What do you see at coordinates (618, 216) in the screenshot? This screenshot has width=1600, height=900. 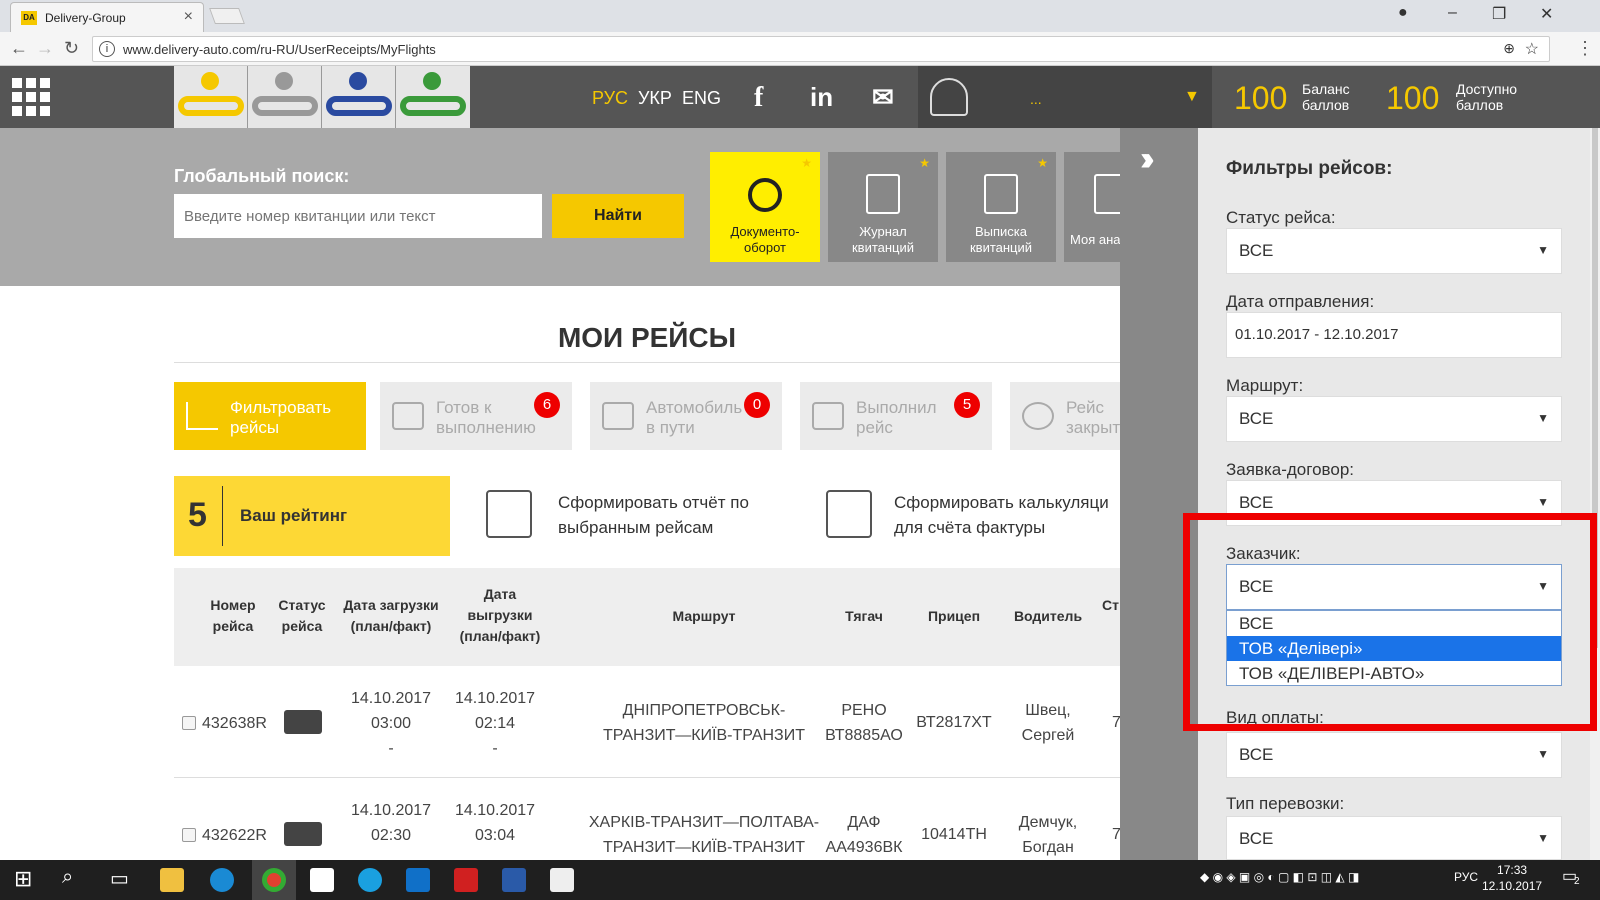 I see `find-button: Найти` at bounding box center [618, 216].